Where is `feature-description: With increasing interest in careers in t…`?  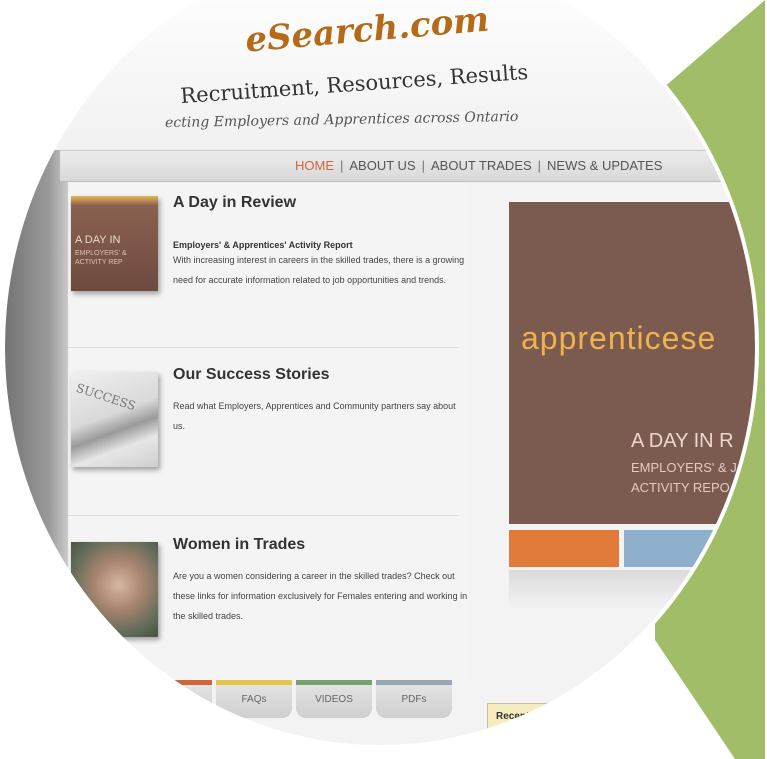 feature-description: With increasing interest in careers in t… is located at coordinates (319, 270).